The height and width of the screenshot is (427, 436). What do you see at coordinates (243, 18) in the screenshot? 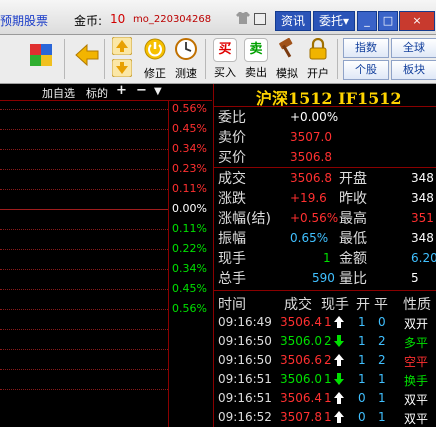
I see `shirt-icon` at bounding box center [243, 18].